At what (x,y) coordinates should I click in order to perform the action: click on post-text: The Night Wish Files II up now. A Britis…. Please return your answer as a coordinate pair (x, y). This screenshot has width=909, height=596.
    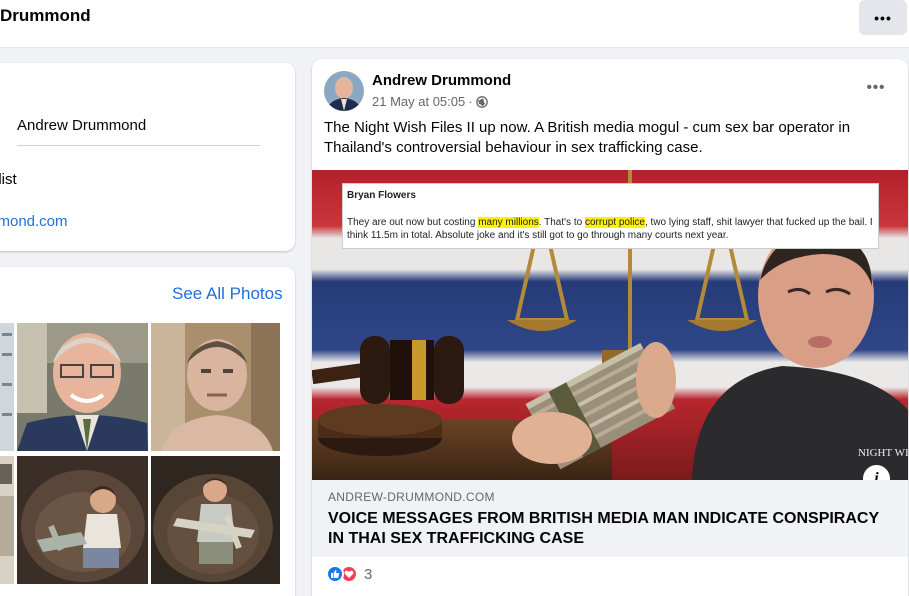
    Looking at the image, I should click on (587, 137).